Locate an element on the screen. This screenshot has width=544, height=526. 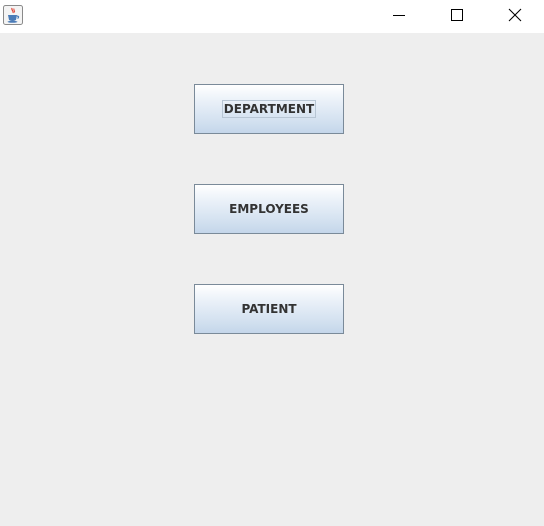
minimize-button is located at coordinates (399, 15).